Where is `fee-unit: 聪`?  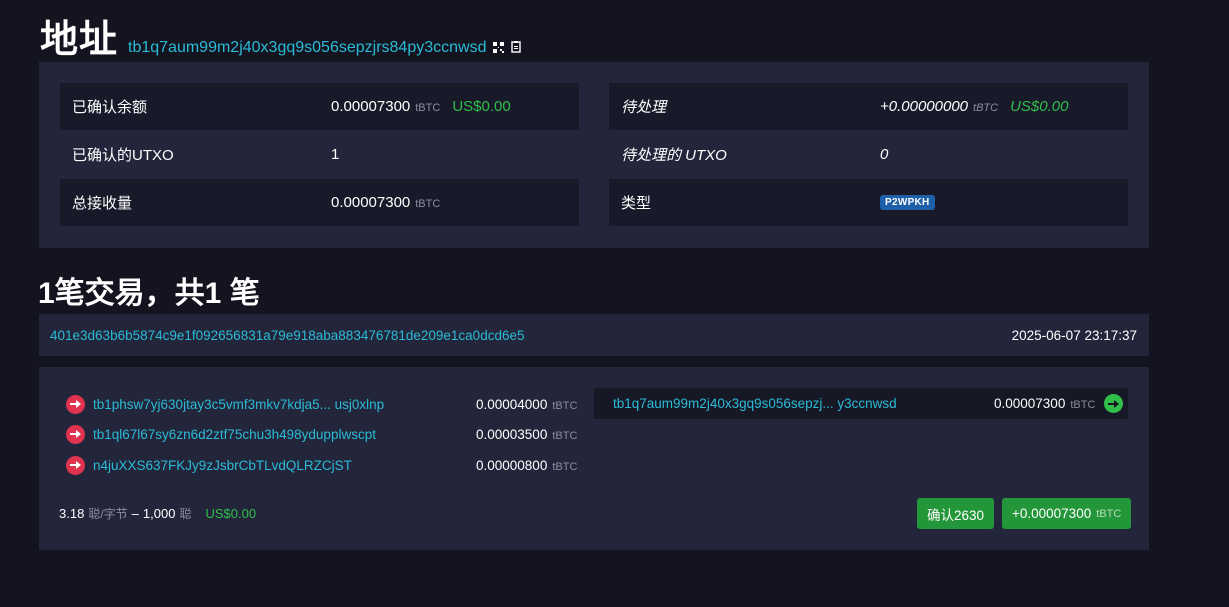
fee-unit: 聪 is located at coordinates (185, 514).